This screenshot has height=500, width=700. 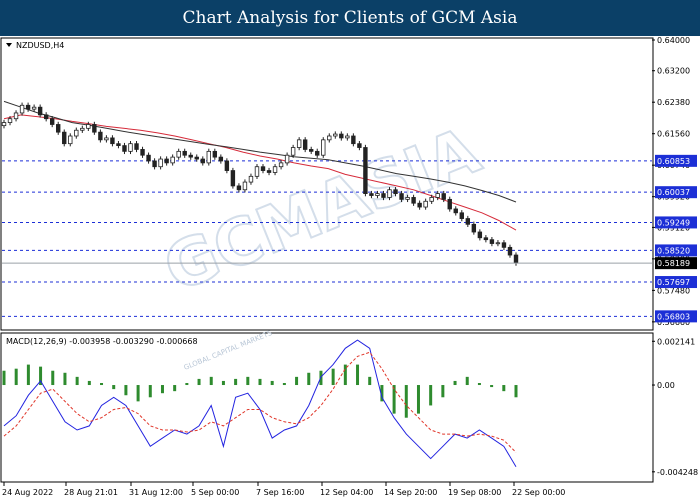 I want to click on time-tick-label: 7 Sep 16:00, so click(x=280, y=492).